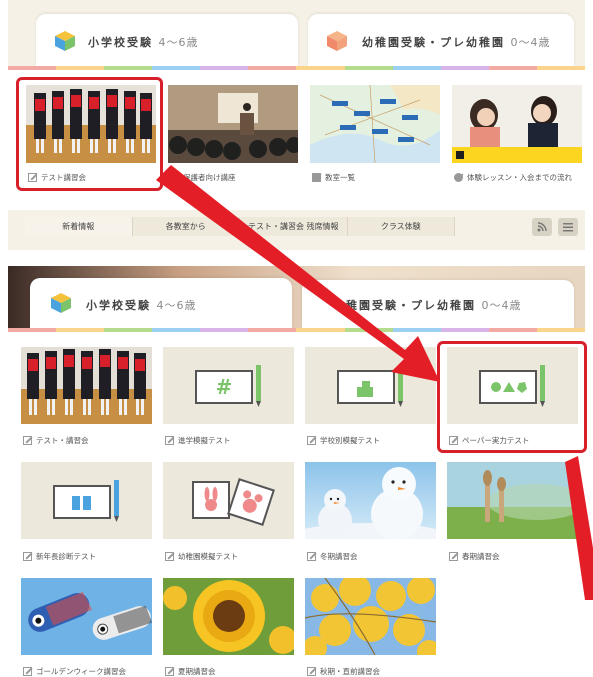 Image resolution: width=593 pixels, height=677 pixels. I want to click on arrow-partial, so click(579, 528).